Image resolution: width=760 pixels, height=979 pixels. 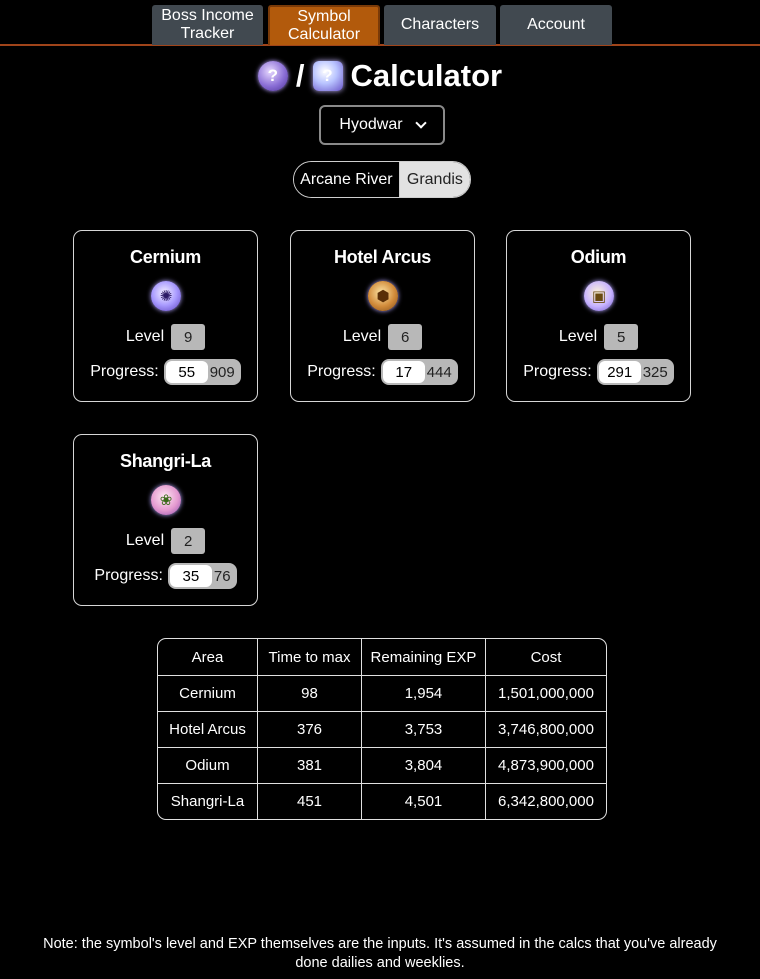 I want to click on note-line-2: done dailies and weeklies., so click(x=380, y=963).